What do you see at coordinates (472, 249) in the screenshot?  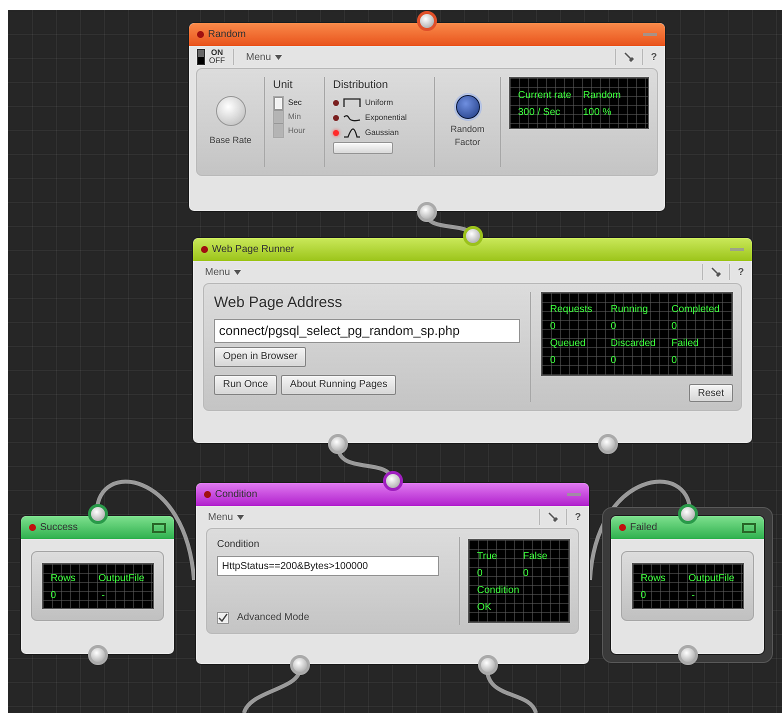 I see `node-header: Web Page Runner` at bounding box center [472, 249].